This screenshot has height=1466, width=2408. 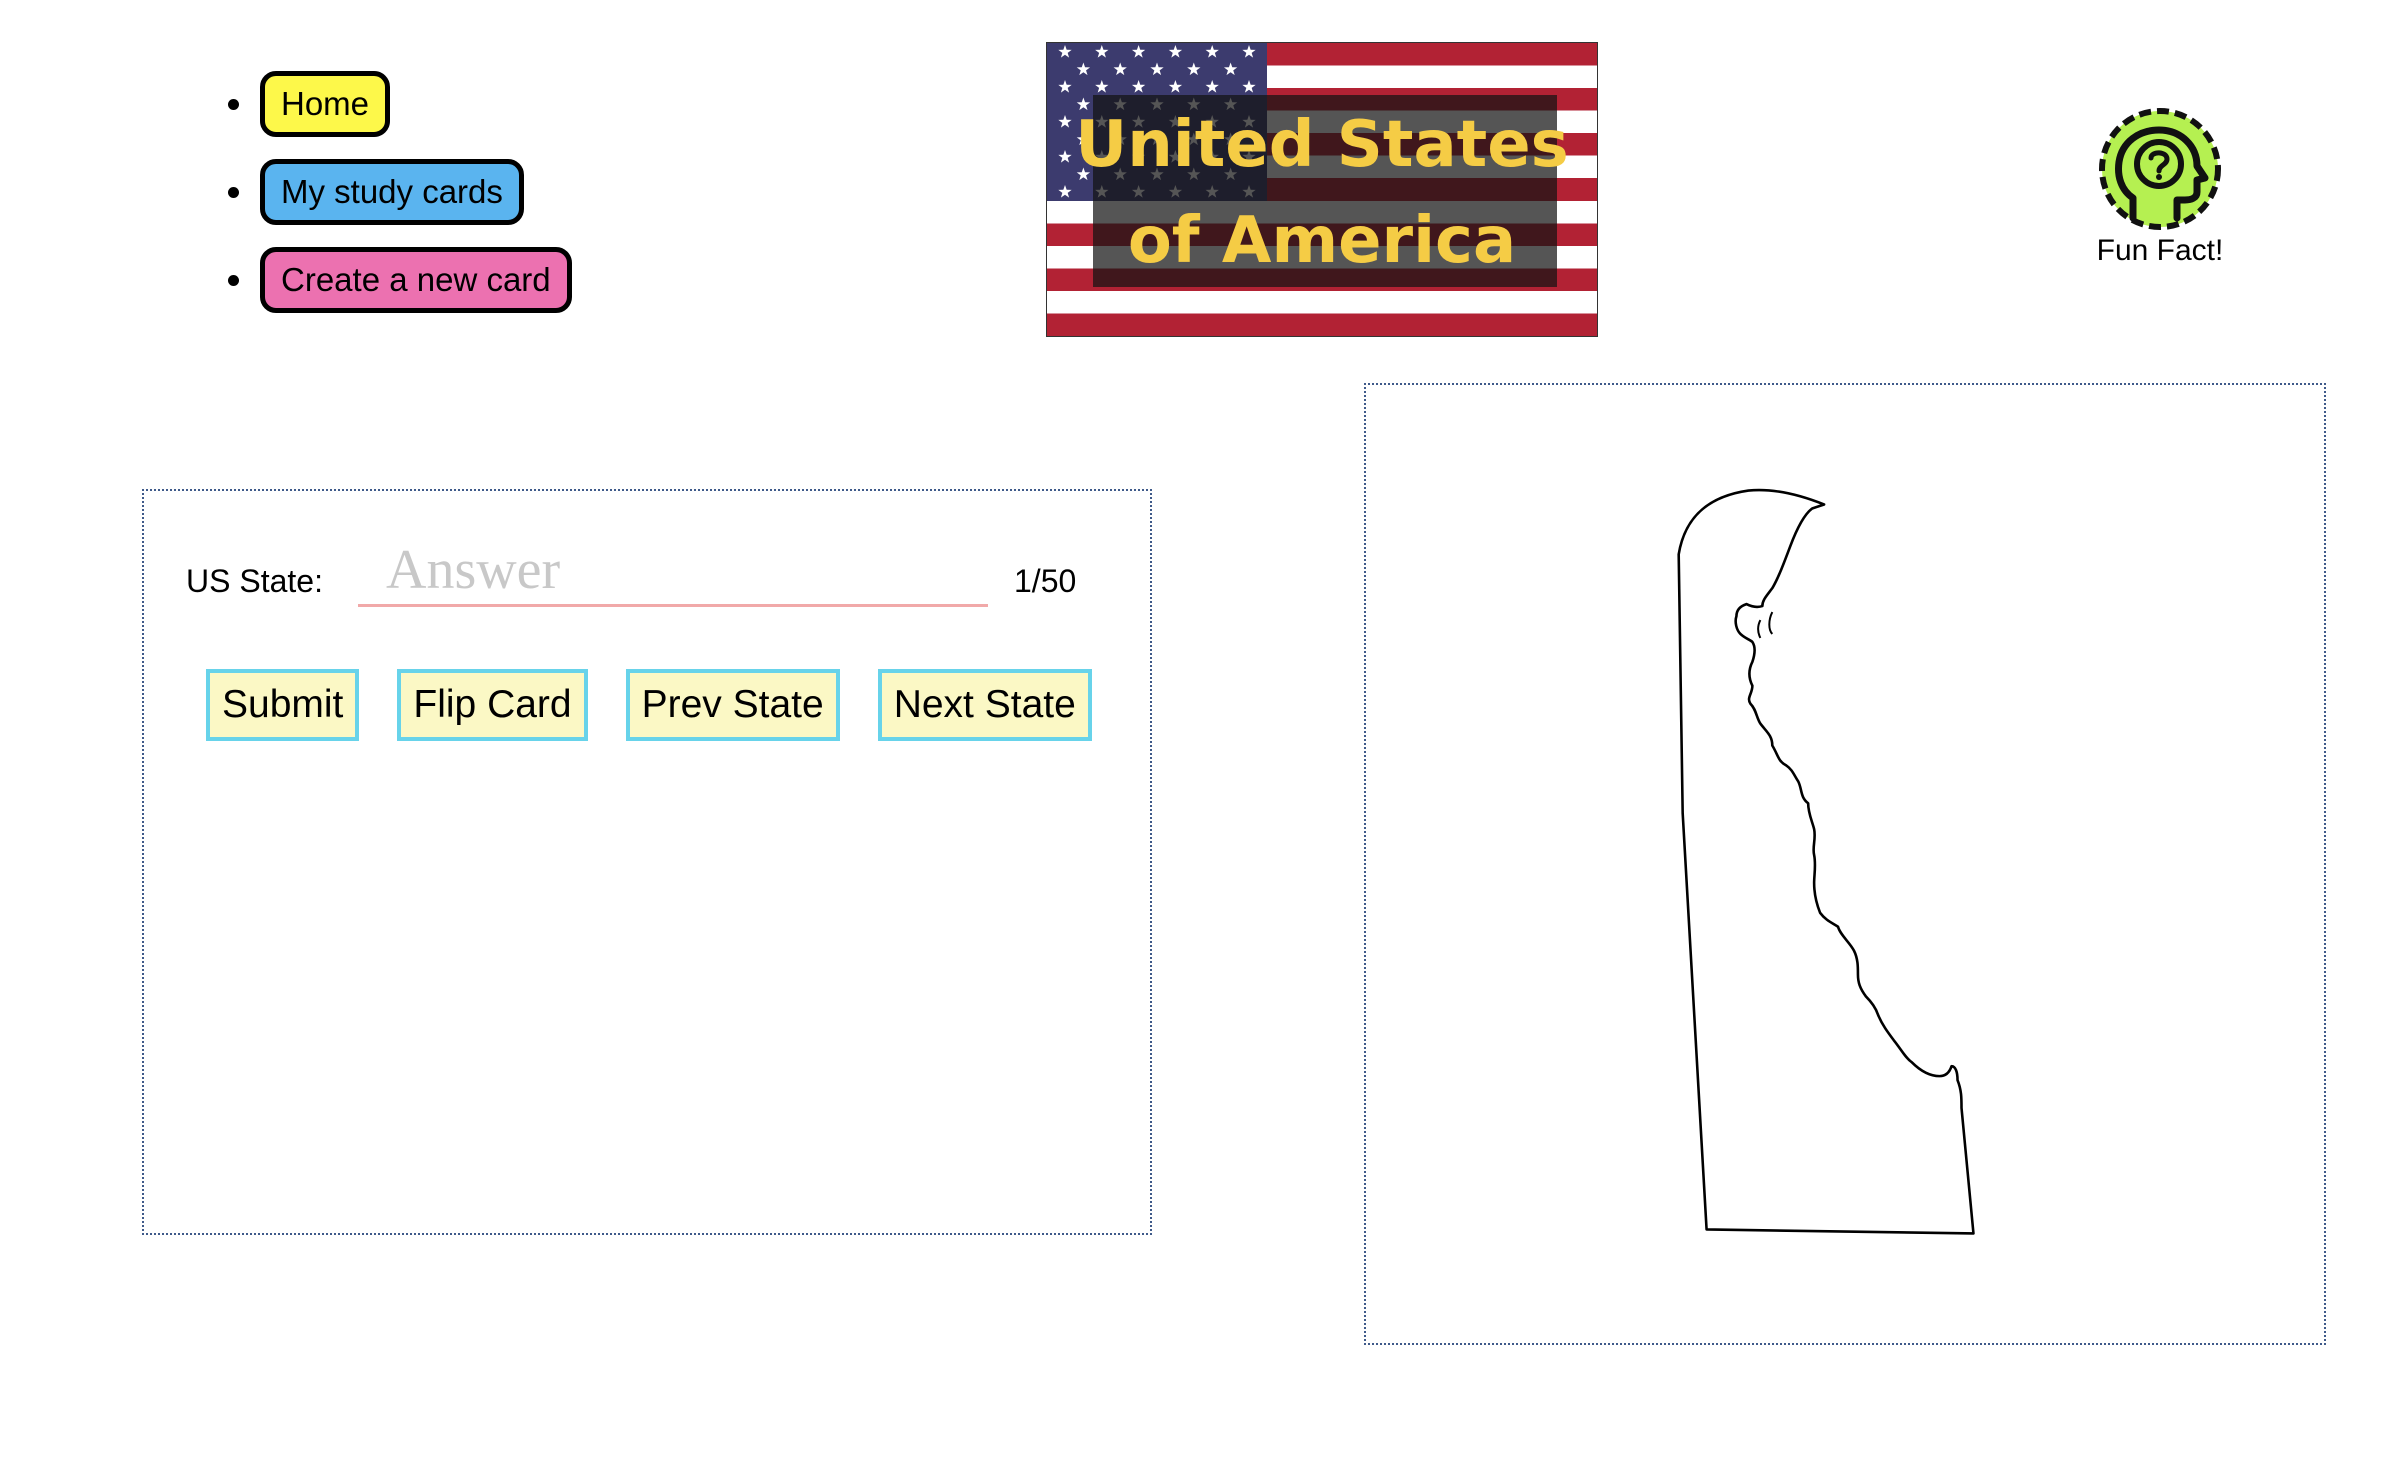 What do you see at coordinates (392, 192) in the screenshot?
I see `my-study-cards-link: My study cards` at bounding box center [392, 192].